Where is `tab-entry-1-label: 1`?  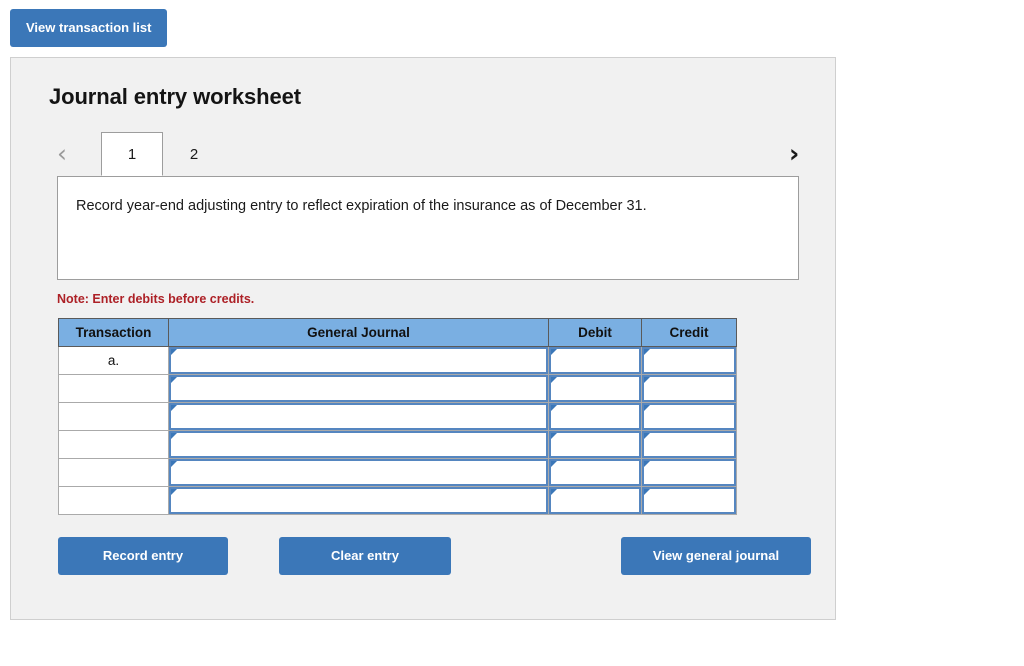
tab-entry-1-label: 1 is located at coordinates (132, 154).